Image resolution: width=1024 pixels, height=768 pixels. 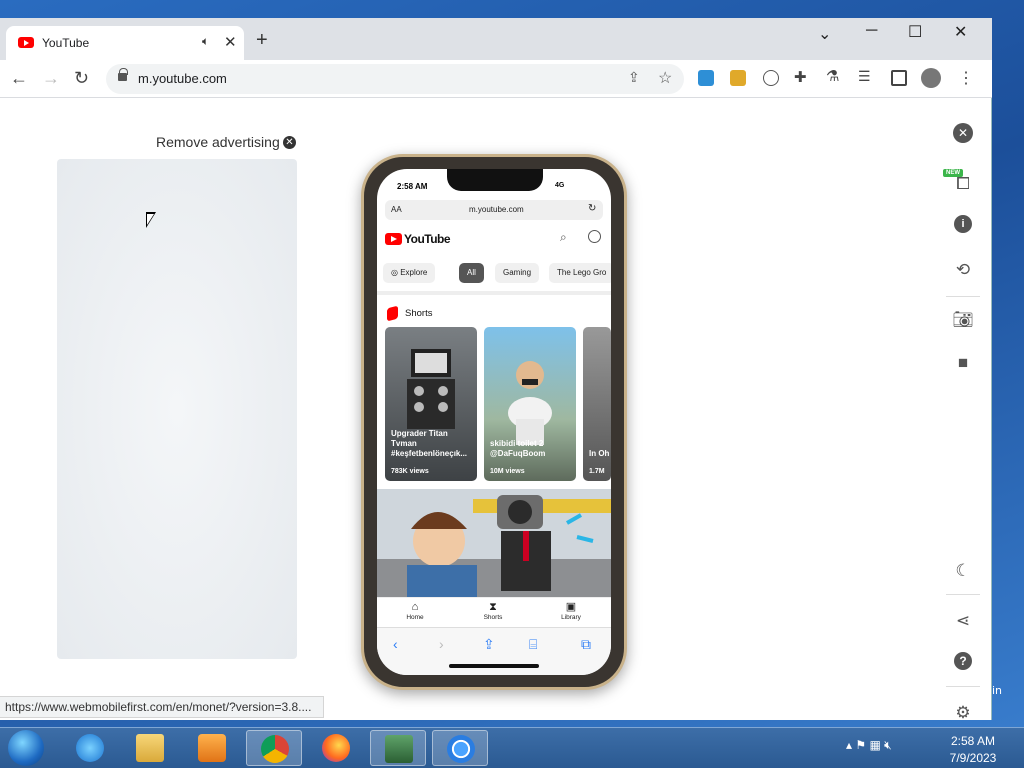 What do you see at coordinates (517, 273) in the screenshot?
I see `chip-gaming: Gaming` at bounding box center [517, 273].